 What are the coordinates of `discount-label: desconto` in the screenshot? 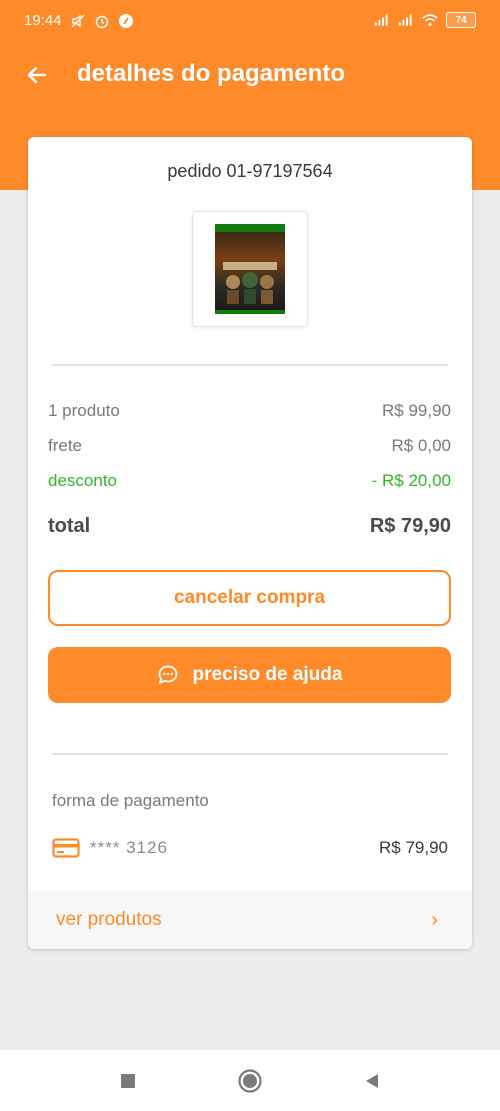 It's located at (82, 480).